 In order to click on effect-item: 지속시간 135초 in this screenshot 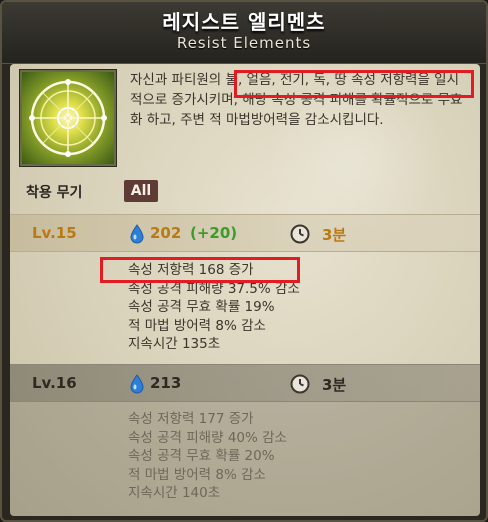, I will do `click(174, 344)`.